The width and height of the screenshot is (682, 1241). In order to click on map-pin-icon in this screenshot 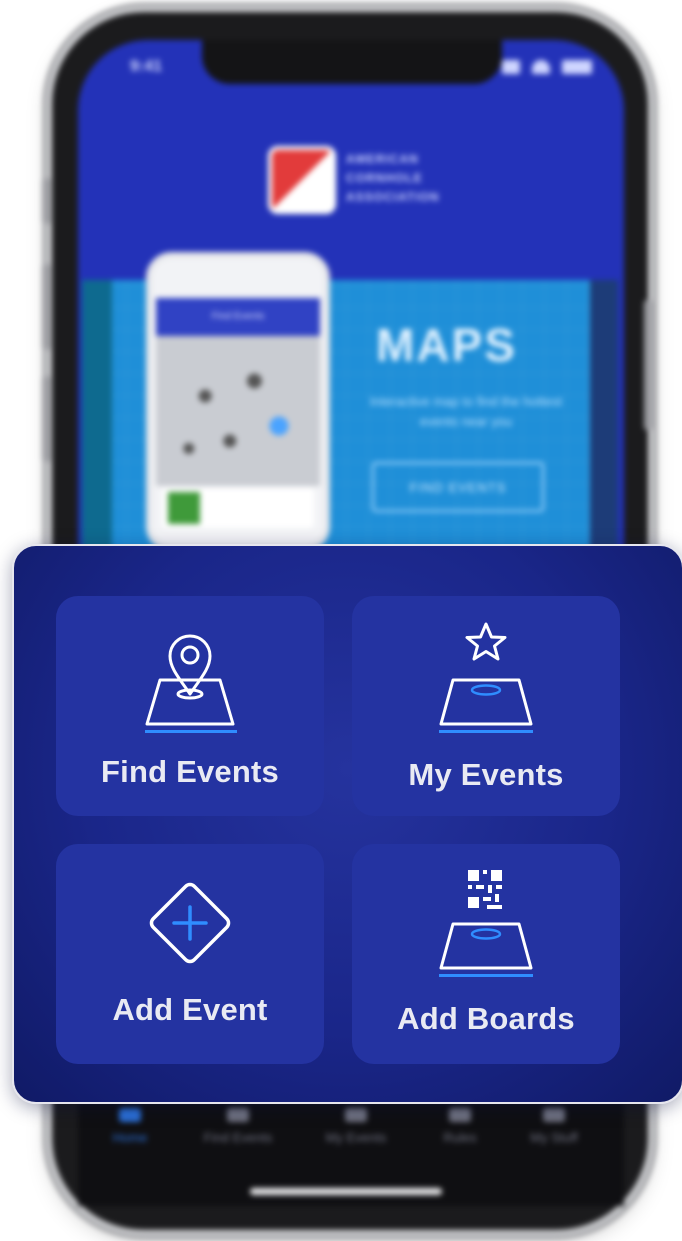, I will do `click(191, 683)`.